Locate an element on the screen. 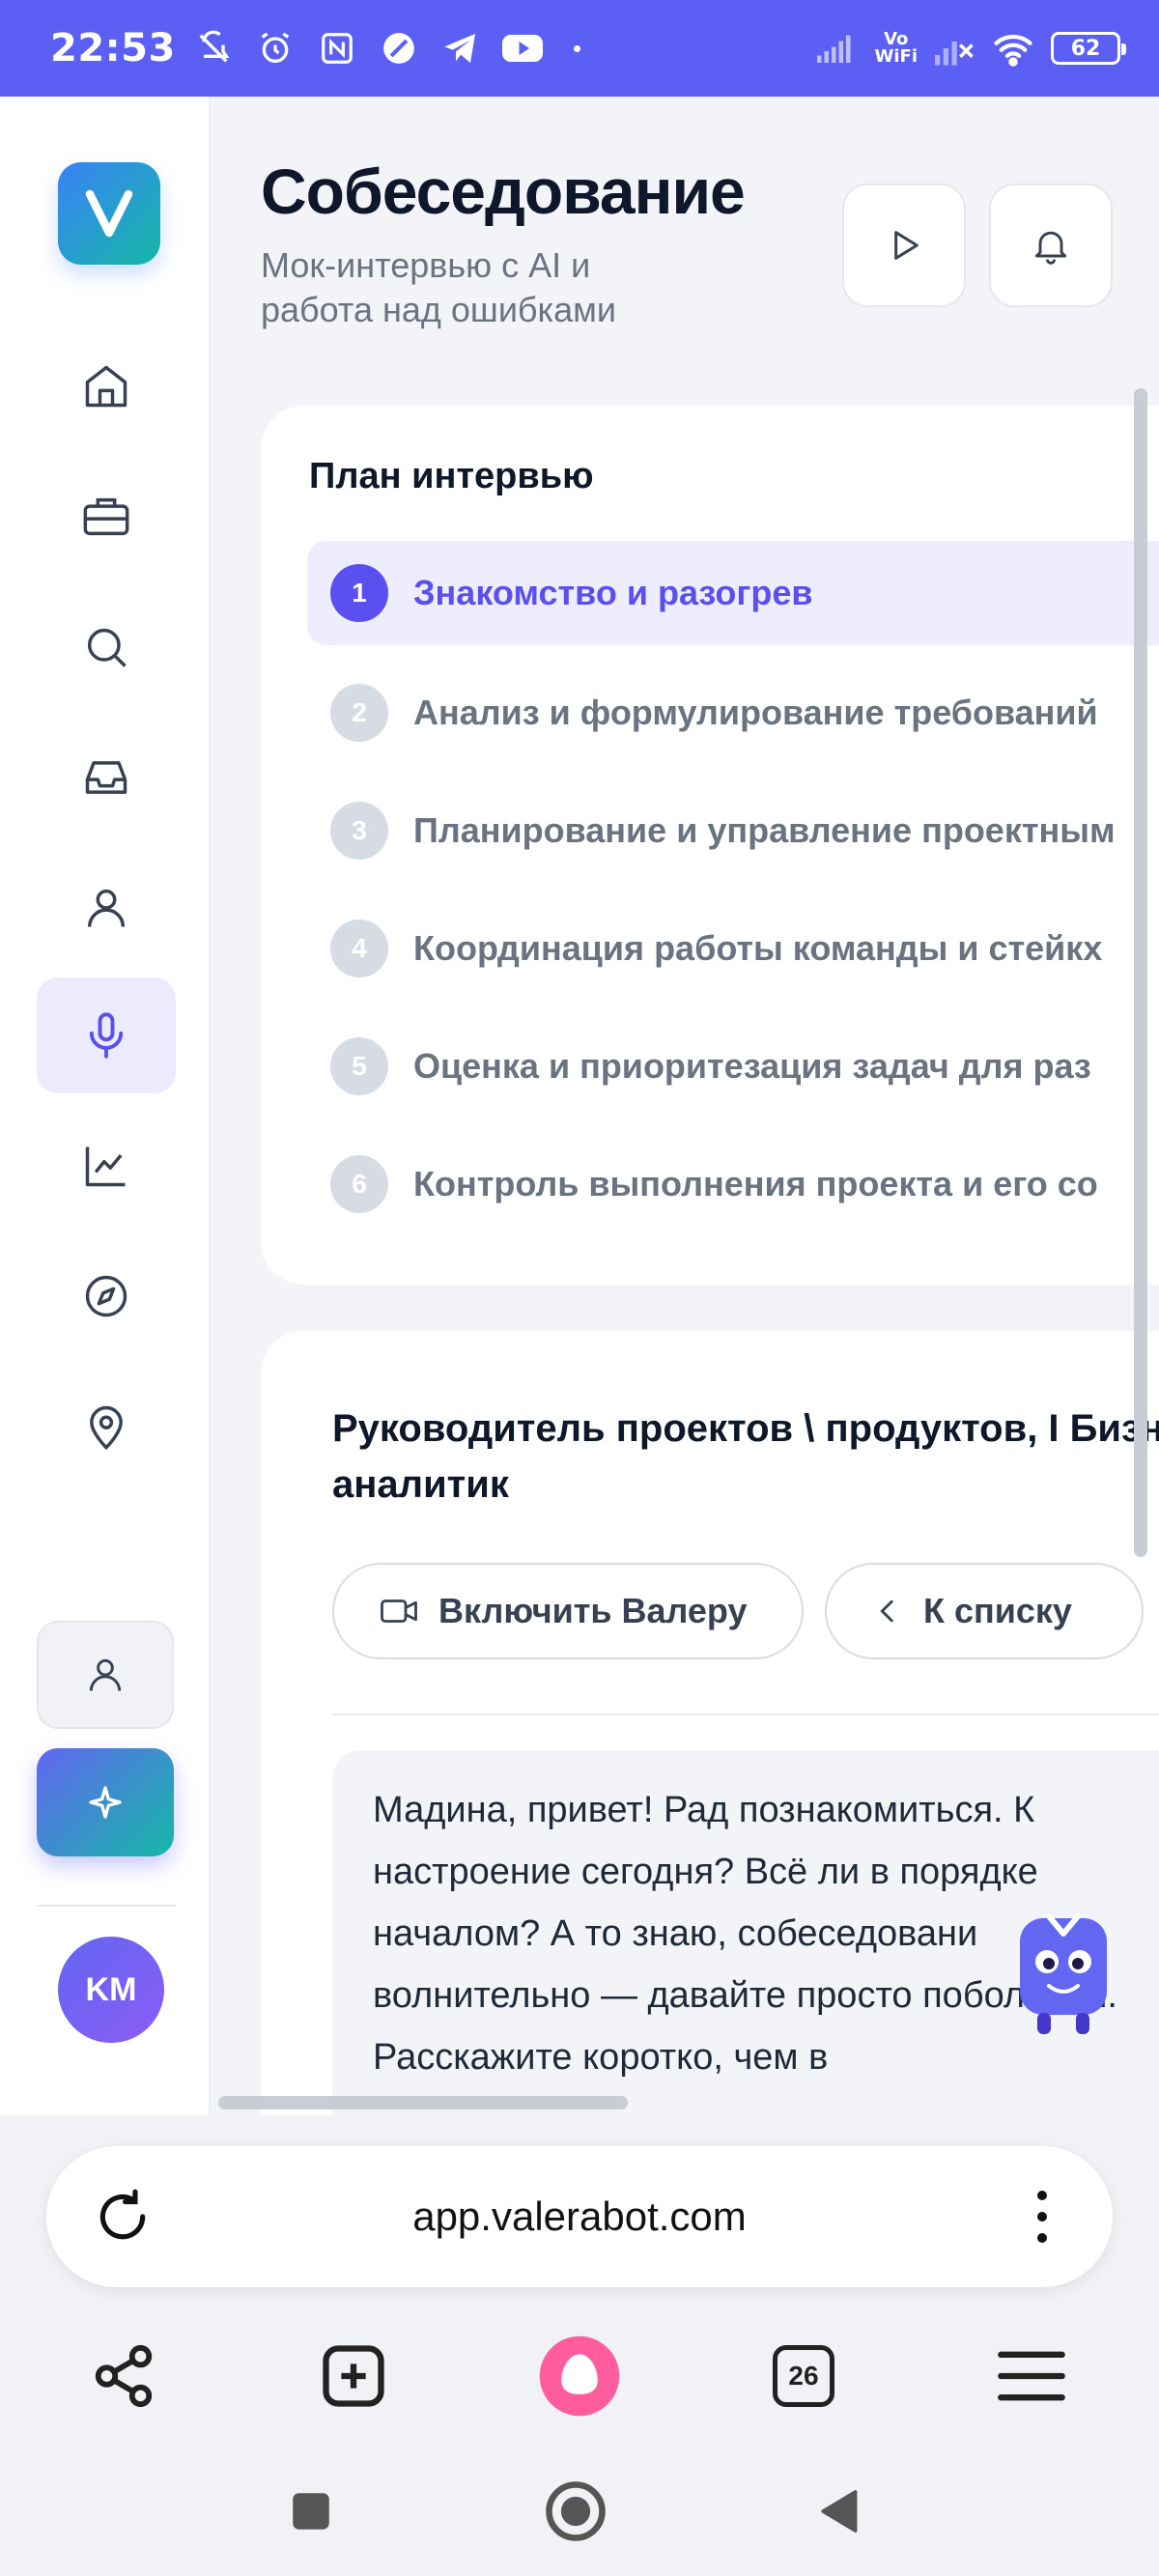 The height and width of the screenshot is (2576, 1159). notifications-button is located at coordinates (1051, 245).